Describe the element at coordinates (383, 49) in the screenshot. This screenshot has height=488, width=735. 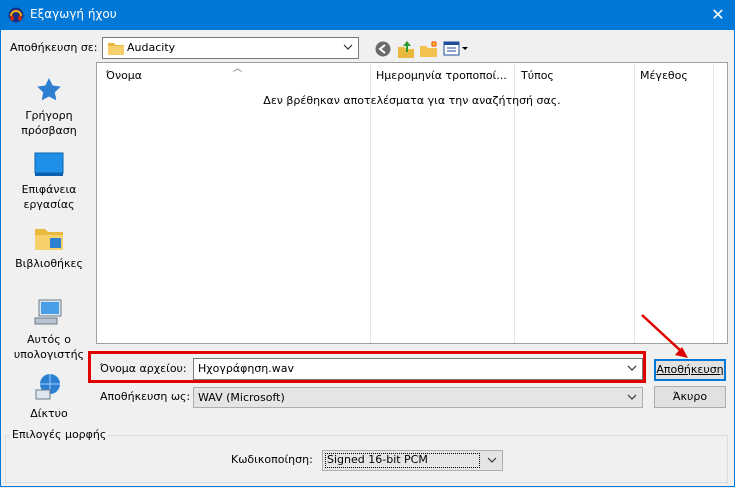
I see `back-icon` at that location.